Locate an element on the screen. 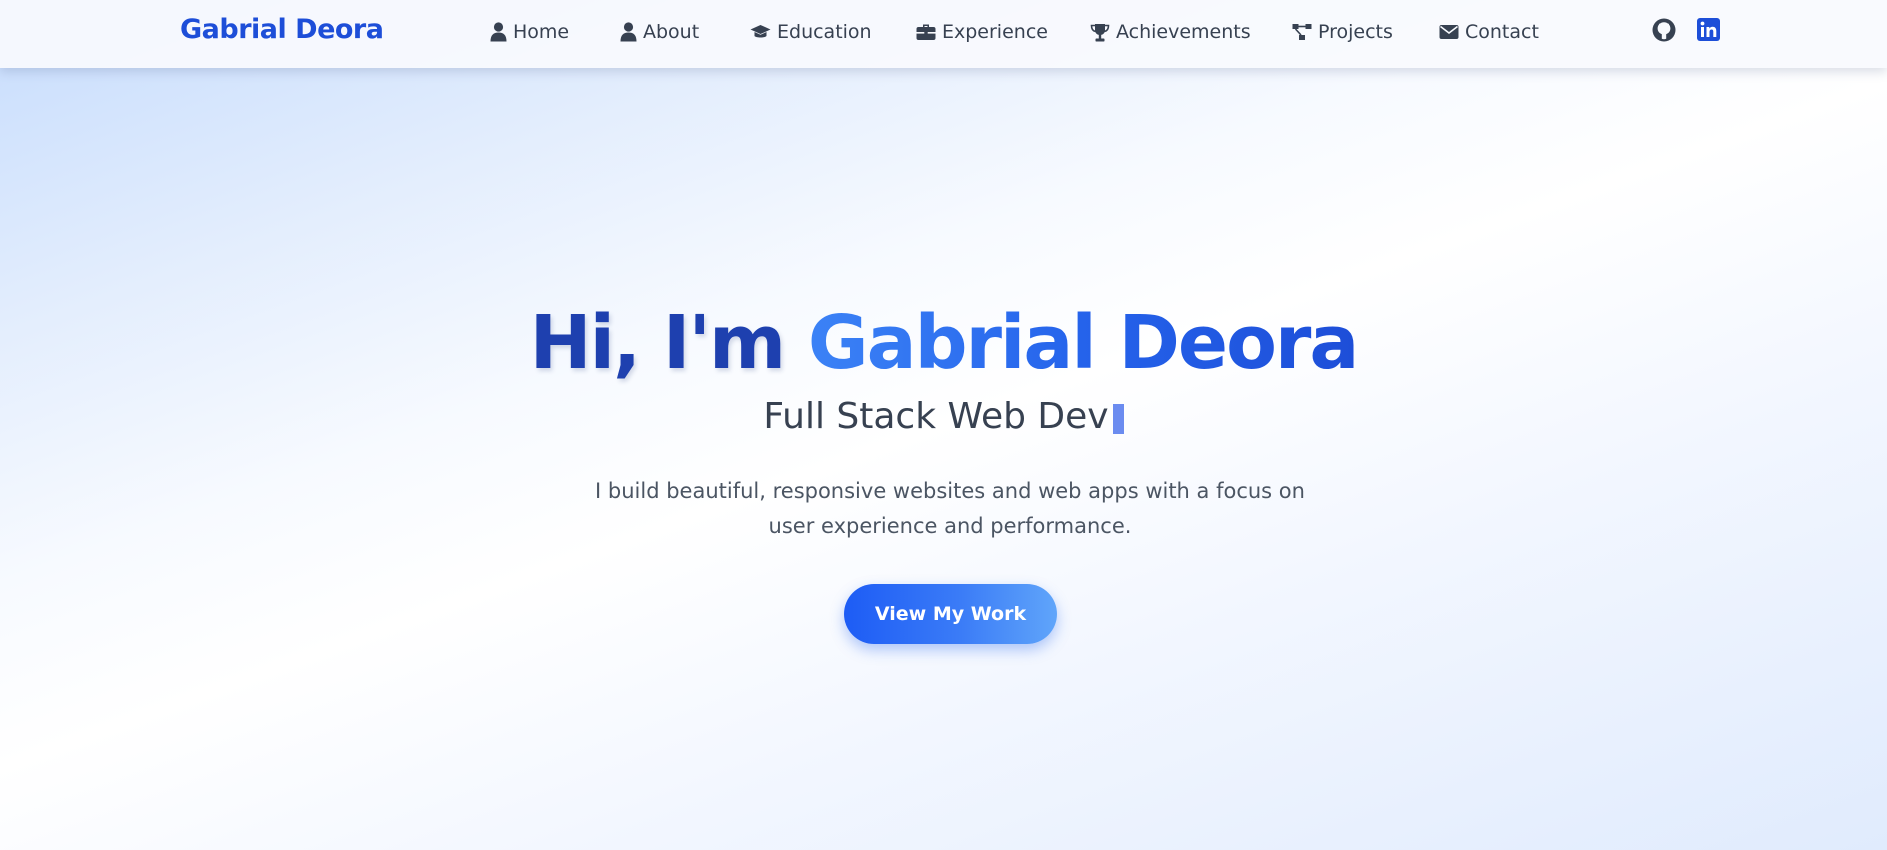 The width and height of the screenshot is (1887, 850). nav-experience-label: Experience is located at coordinates (995, 32).